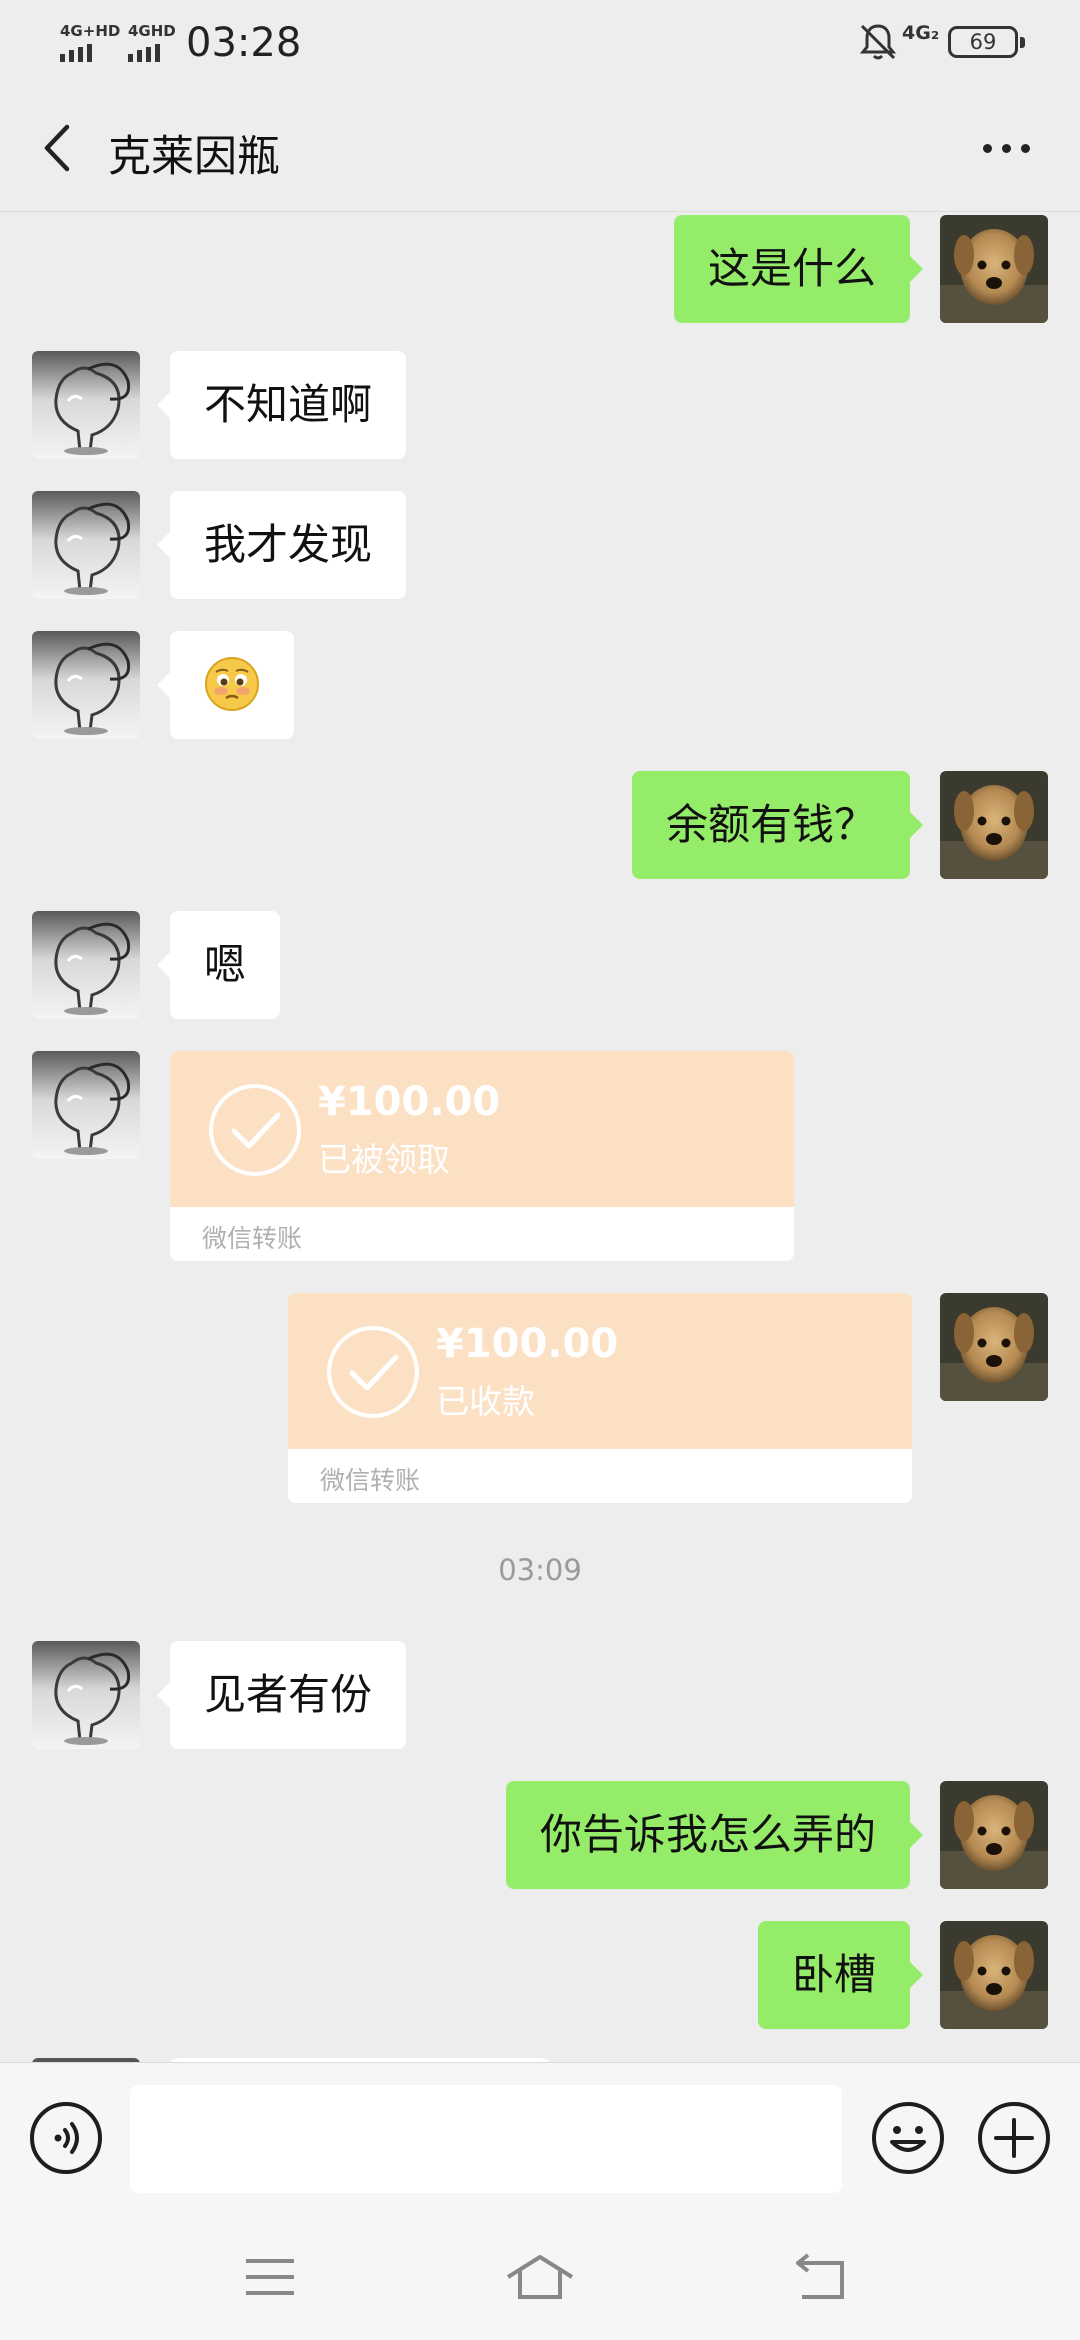  What do you see at coordinates (840, 1975) in the screenshot?
I see `outgoing-message: 卧槽` at bounding box center [840, 1975].